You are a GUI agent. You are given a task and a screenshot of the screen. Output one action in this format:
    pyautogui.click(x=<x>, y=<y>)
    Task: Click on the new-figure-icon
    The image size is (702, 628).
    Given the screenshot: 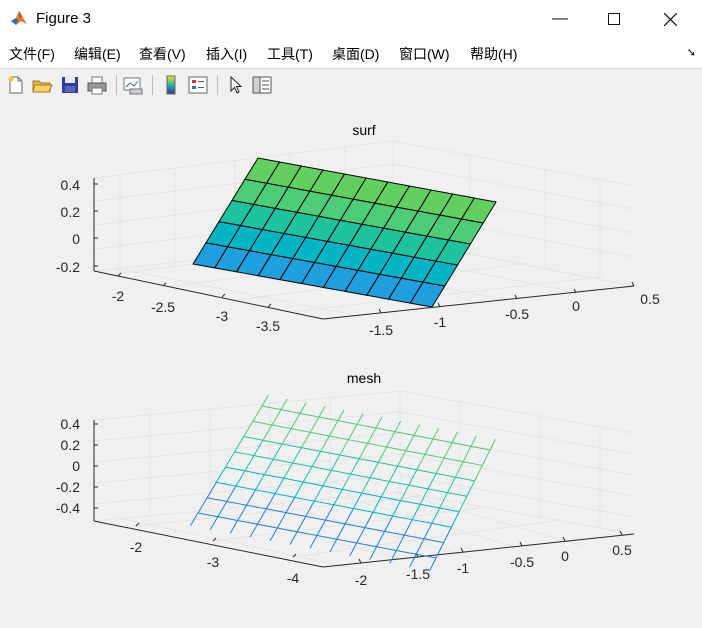 What is the action you would take?
    pyautogui.click(x=16, y=85)
    